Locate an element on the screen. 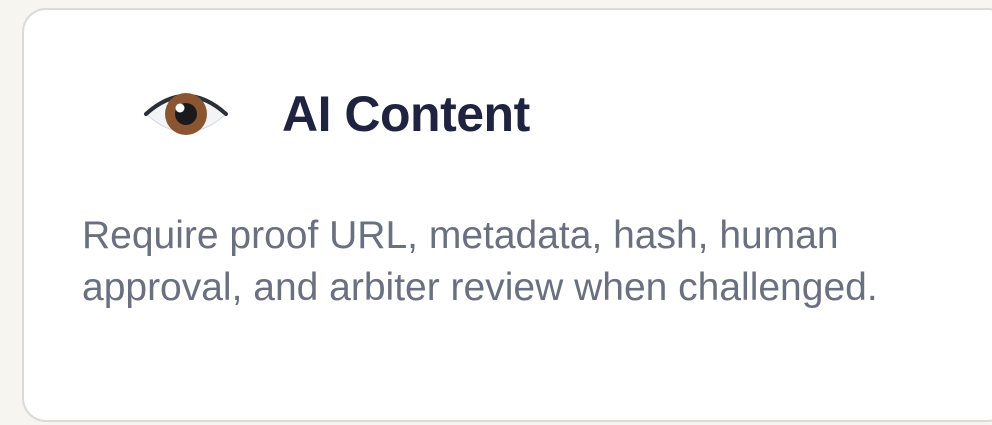 The height and width of the screenshot is (425, 992). card-header: AI Content is located at coordinates (336, 114).